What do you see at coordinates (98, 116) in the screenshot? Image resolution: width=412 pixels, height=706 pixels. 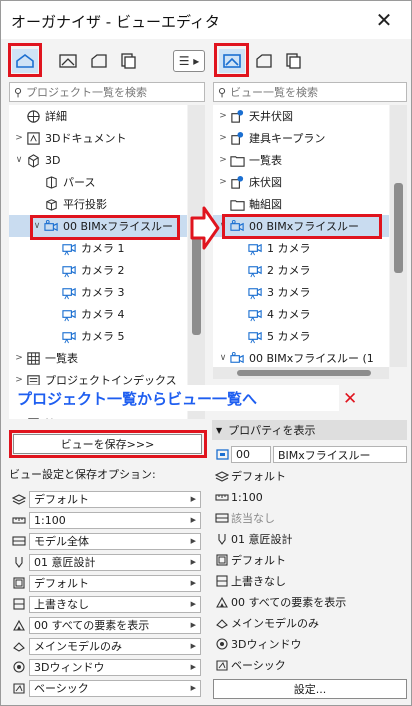 I see `tree-item: 詳細` at bounding box center [98, 116].